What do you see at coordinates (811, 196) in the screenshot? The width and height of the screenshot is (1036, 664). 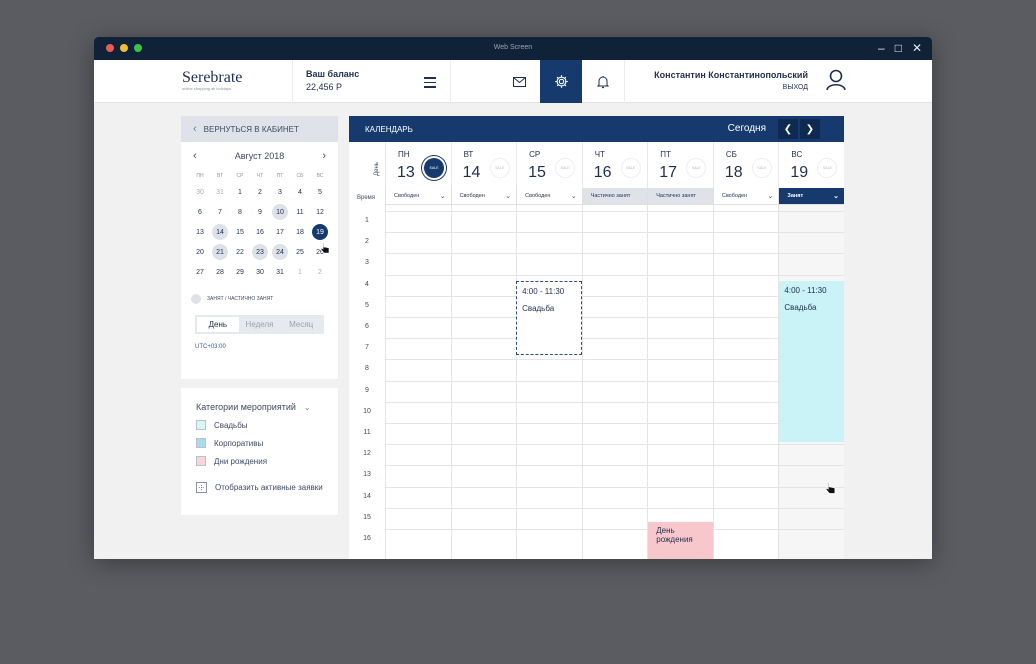 I see `day-status-select: Занят ⌄` at bounding box center [811, 196].